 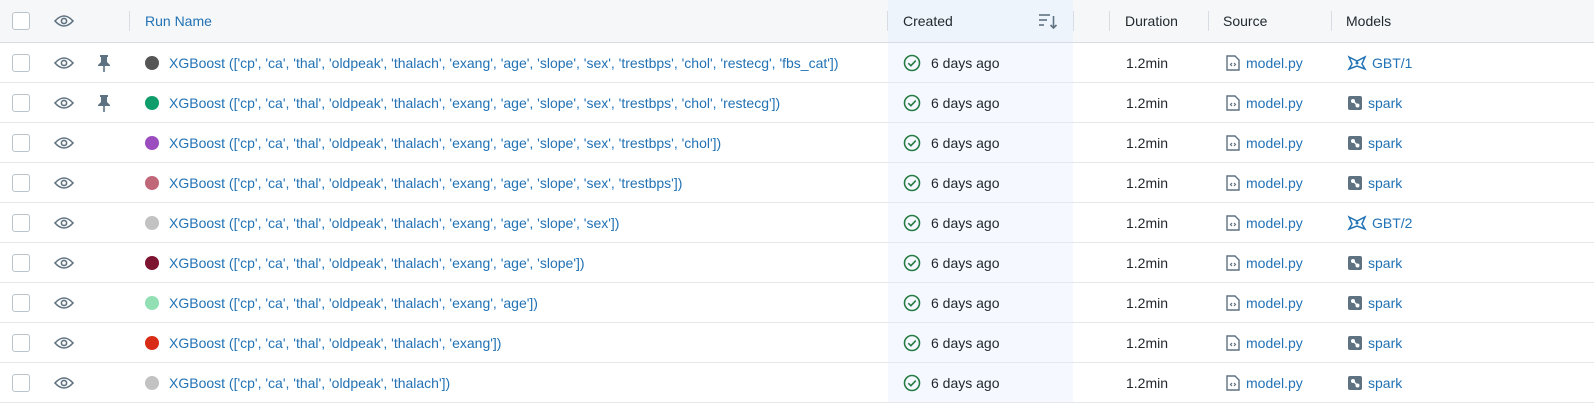 I want to click on model-link: GBT/2, so click(x=1392, y=223).